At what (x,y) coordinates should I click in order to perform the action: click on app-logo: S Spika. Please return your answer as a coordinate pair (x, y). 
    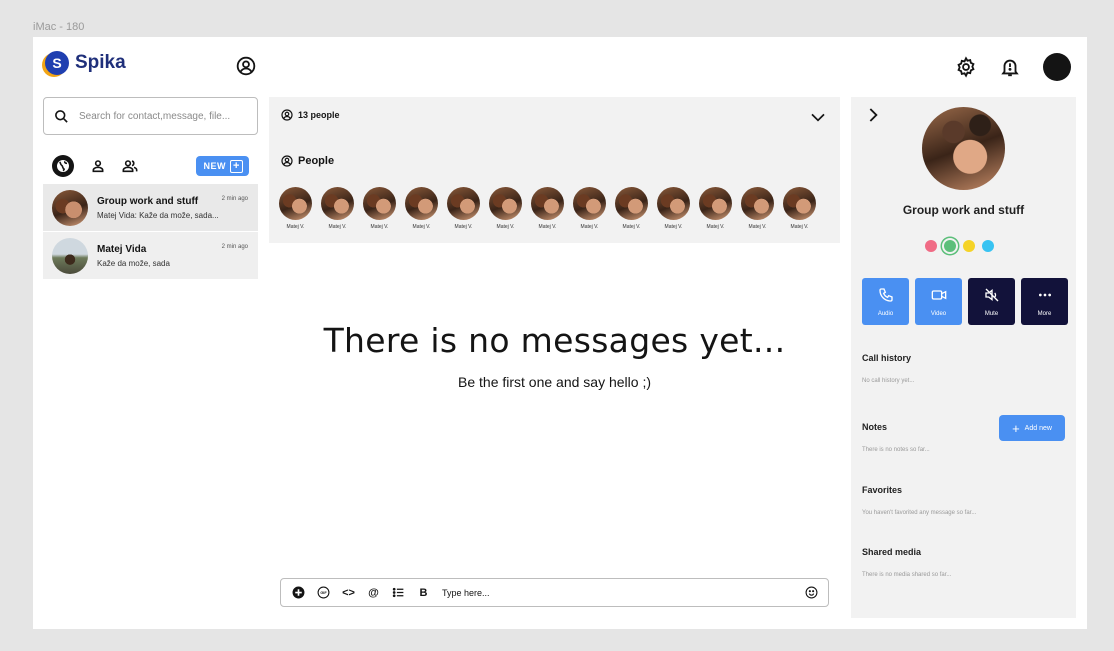
    Looking at the image, I should click on (85, 63).